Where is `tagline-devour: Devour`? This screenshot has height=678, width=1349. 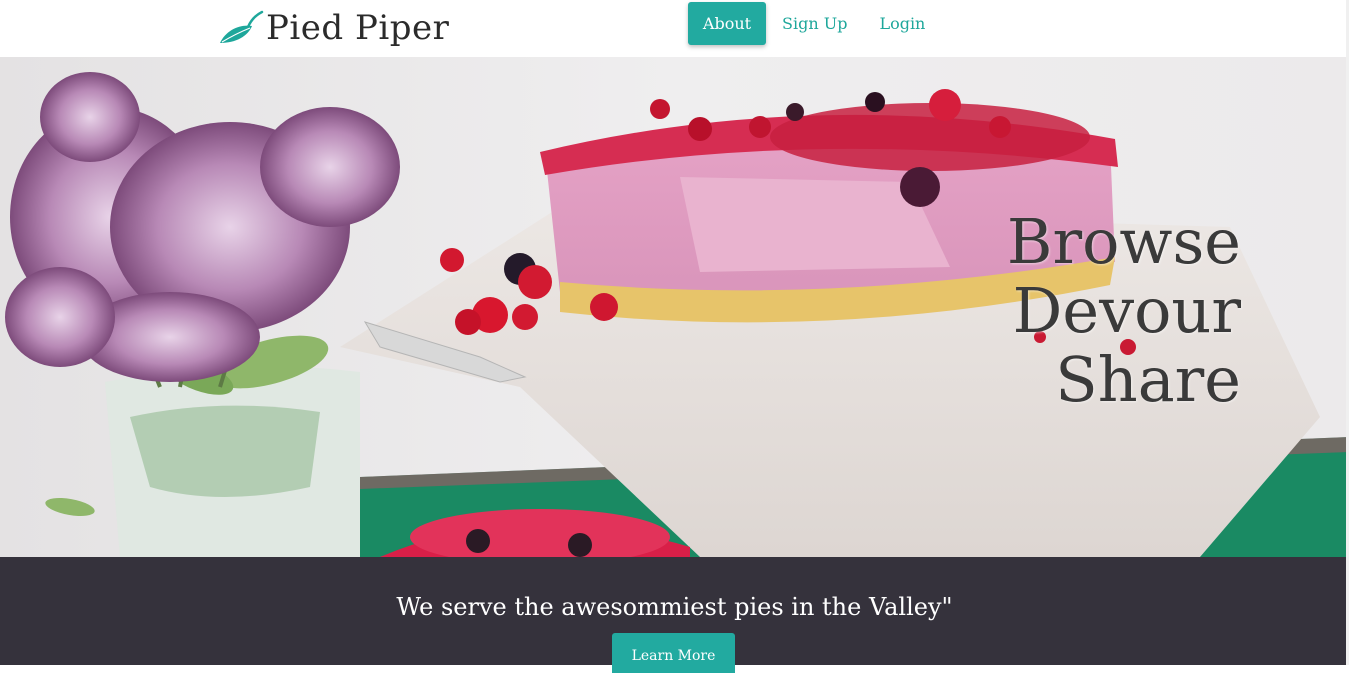 tagline-devour: Devour is located at coordinates (1126, 310).